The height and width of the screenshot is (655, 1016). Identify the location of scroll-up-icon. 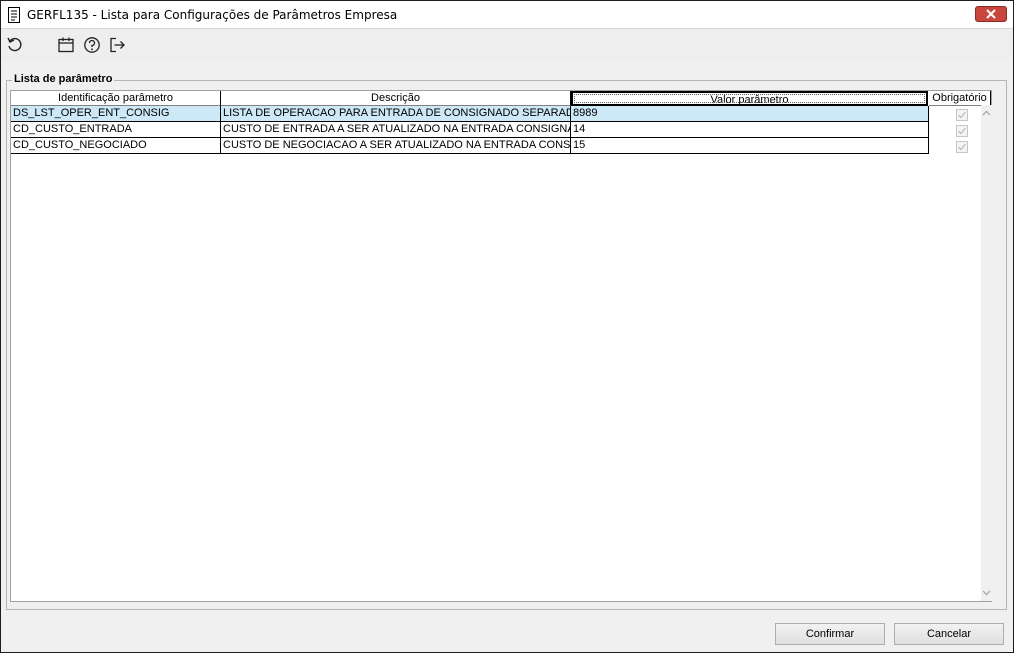
(986, 113).